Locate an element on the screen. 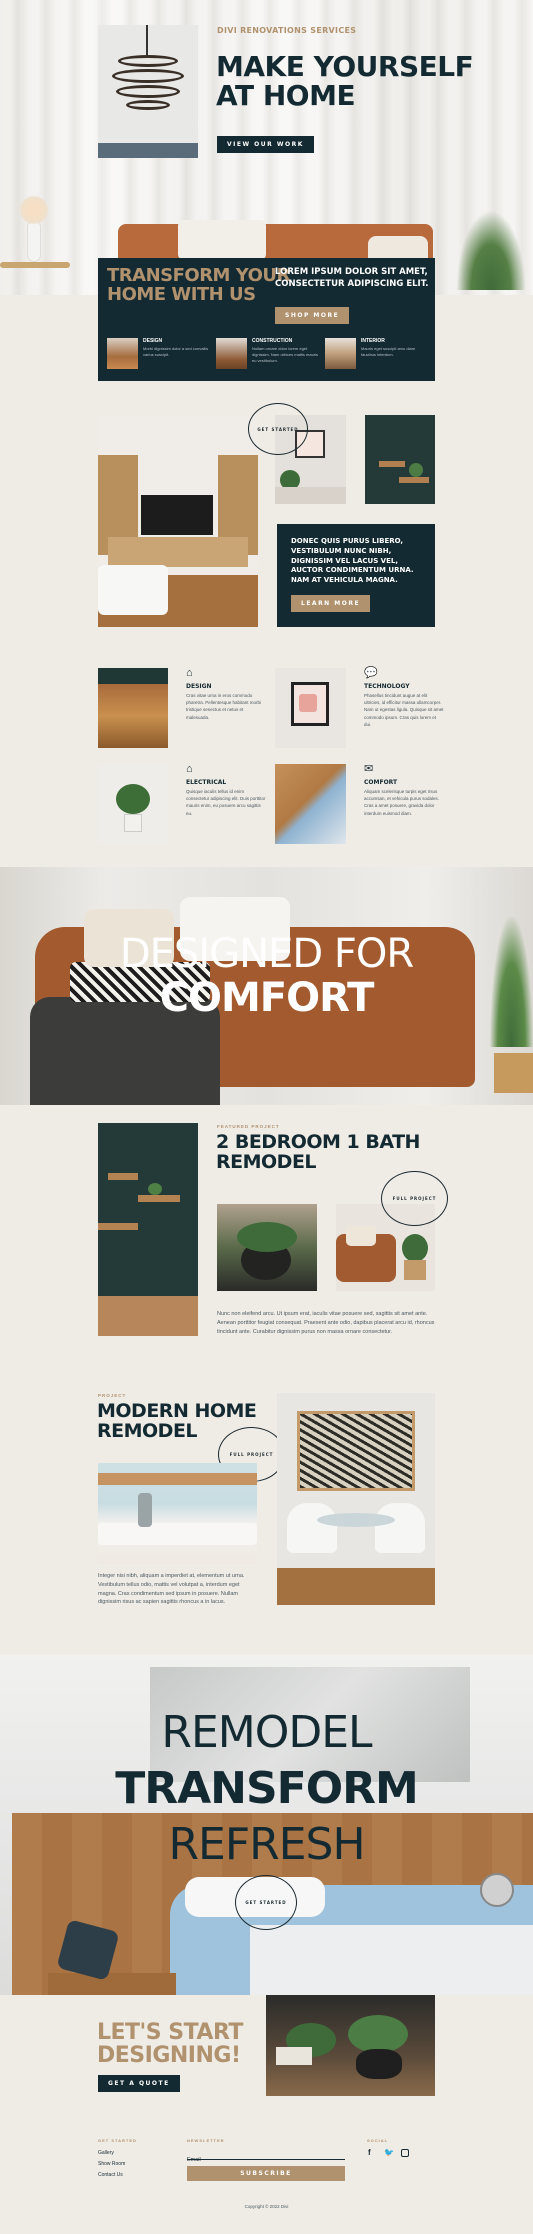 This screenshot has width=533, height=2234. facebook-icon: f is located at coordinates (369, 2152).